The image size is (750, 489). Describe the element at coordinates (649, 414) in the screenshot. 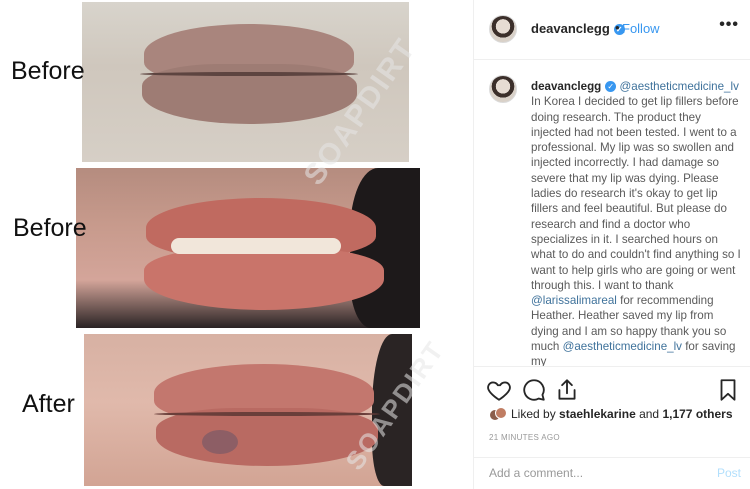

I see `likes-middle: and` at that location.